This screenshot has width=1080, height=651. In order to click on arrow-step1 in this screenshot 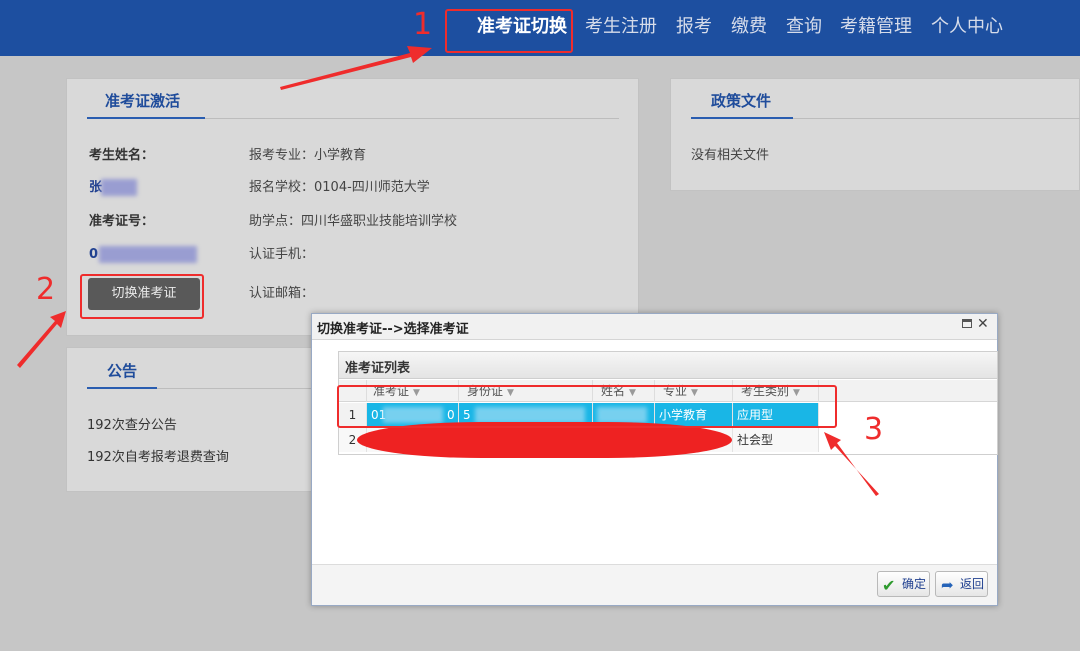, I will do `click(356, 68)`.